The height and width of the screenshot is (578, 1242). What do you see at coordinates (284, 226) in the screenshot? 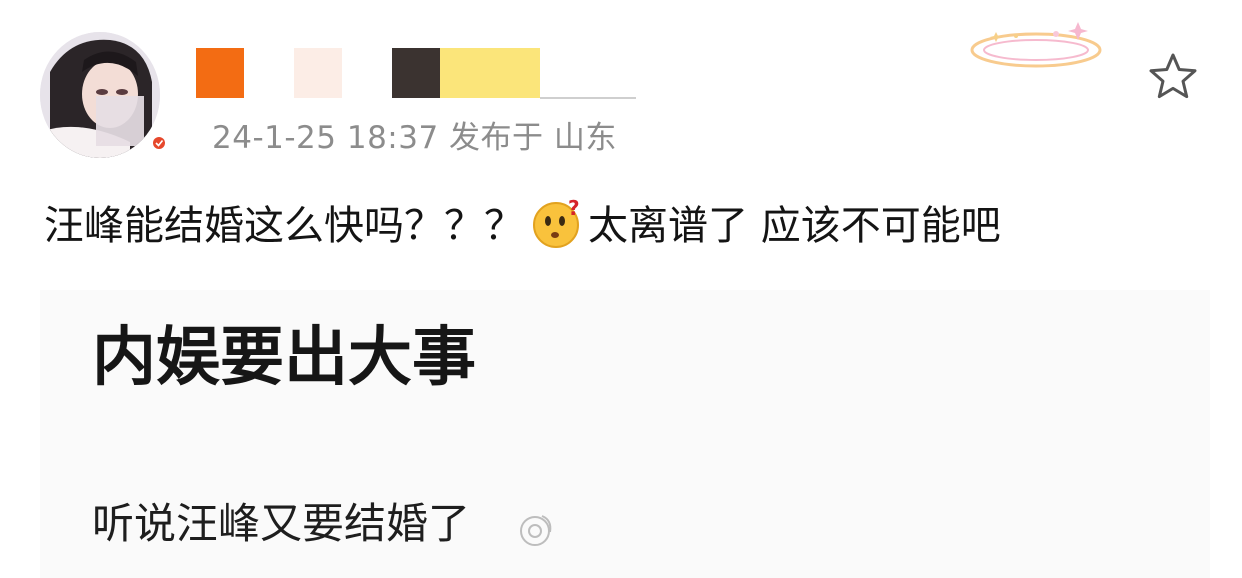
I see `post-text-part-1: 汪峰能结婚这么快吗？？？` at bounding box center [284, 226].